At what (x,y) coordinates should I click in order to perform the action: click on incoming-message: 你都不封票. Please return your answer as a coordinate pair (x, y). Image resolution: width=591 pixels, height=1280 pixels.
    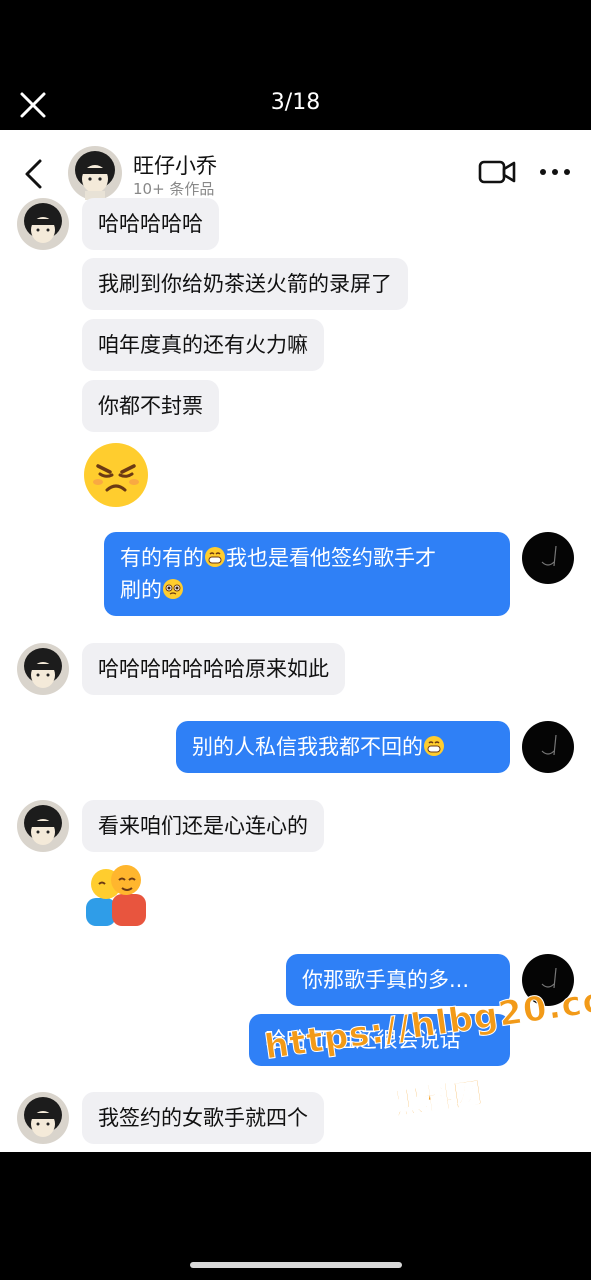
    Looking at the image, I should click on (150, 406).